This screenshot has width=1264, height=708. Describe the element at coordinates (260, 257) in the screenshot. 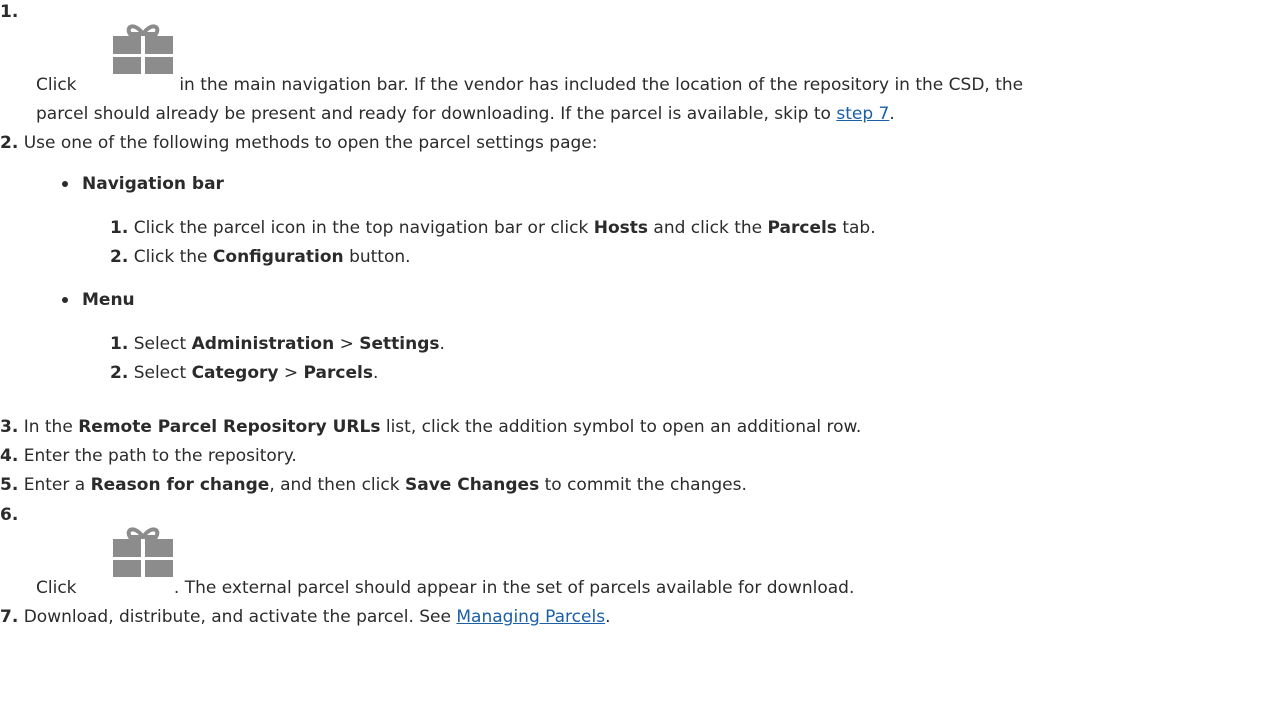

I see `nav-substep-2: 2. Click the Configuration button.` at that location.